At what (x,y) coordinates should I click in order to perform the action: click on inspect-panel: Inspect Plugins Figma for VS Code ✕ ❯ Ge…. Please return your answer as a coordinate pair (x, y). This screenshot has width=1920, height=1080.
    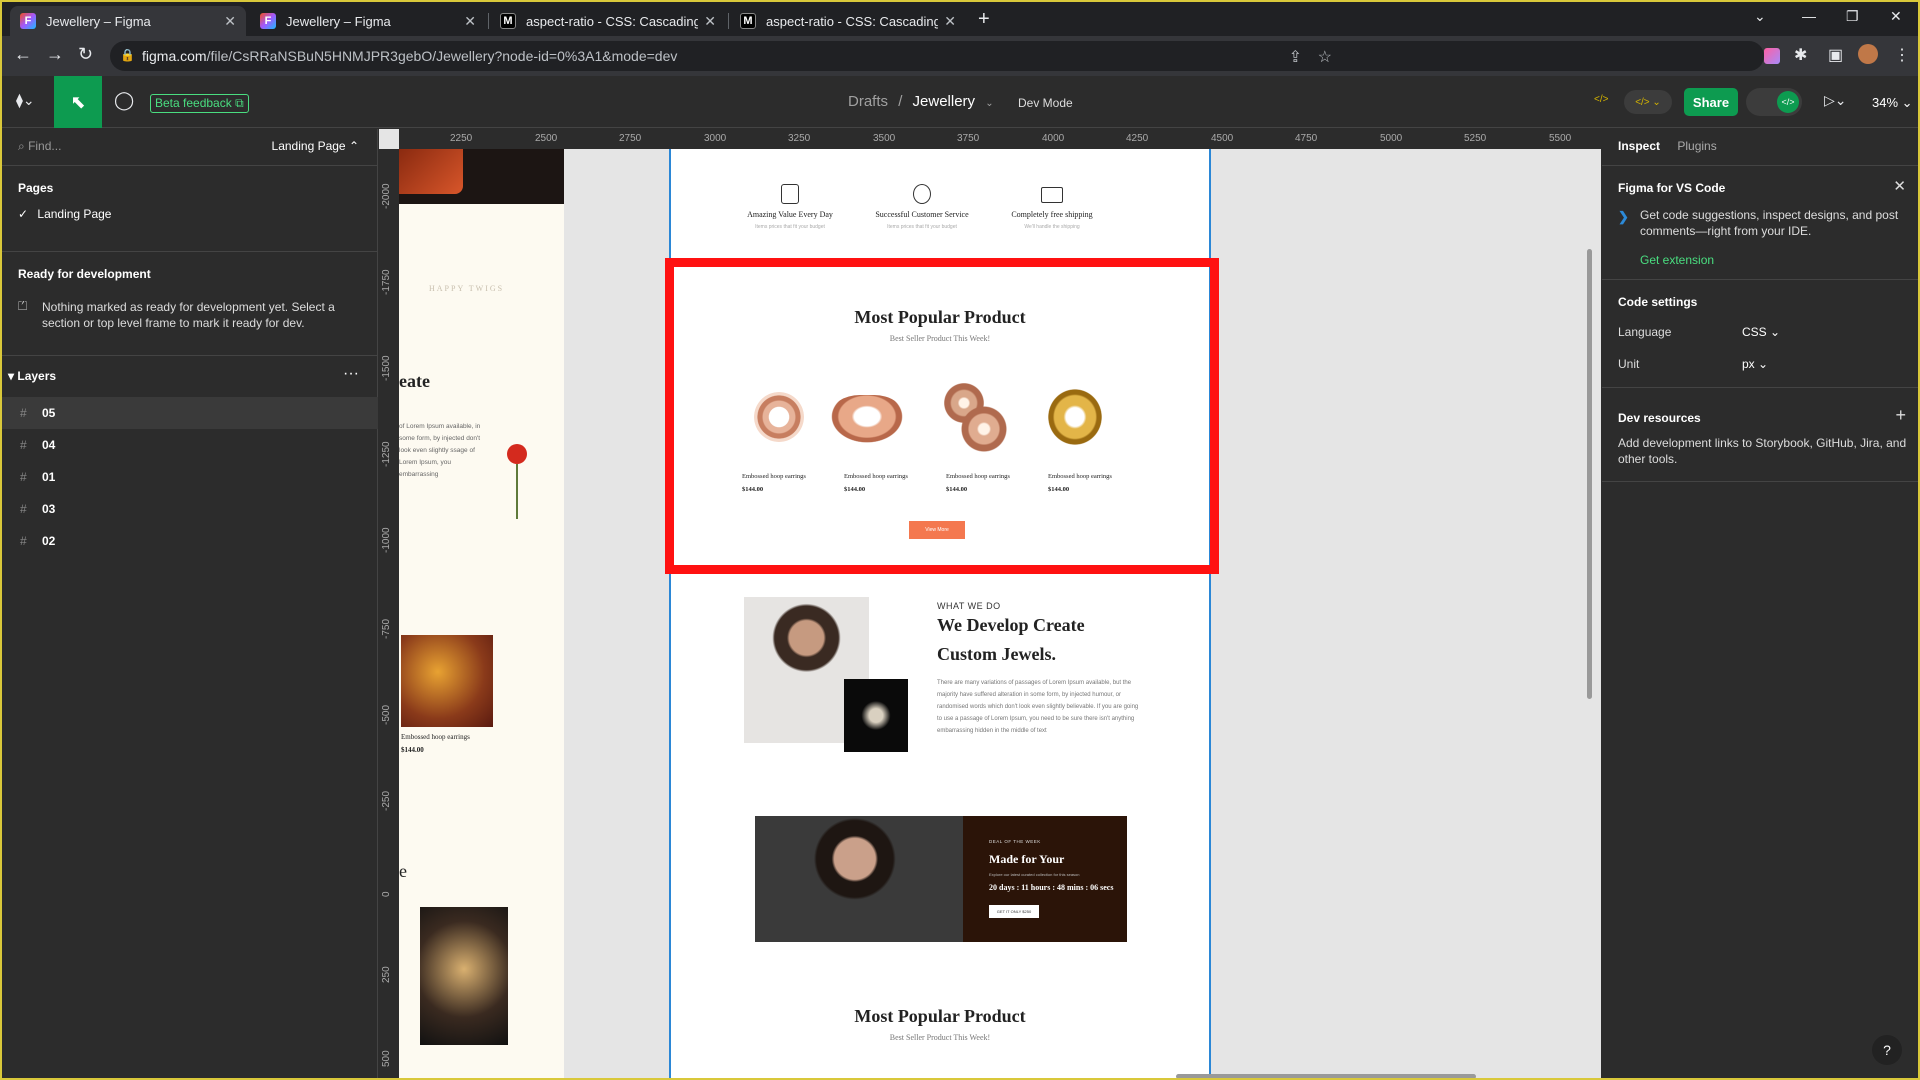
    Looking at the image, I should click on (1760, 603).